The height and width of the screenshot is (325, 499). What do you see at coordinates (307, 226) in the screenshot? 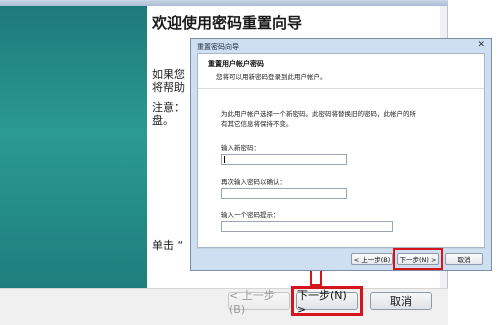
I see `password-hint-input` at bounding box center [307, 226].